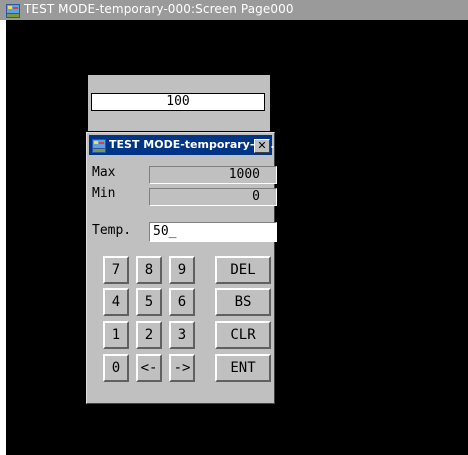 This screenshot has height=455, width=468. What do you see at coordinates (104, 172) in the screenshot?
I see `max-label: Max` at bounding box center [104, 172].